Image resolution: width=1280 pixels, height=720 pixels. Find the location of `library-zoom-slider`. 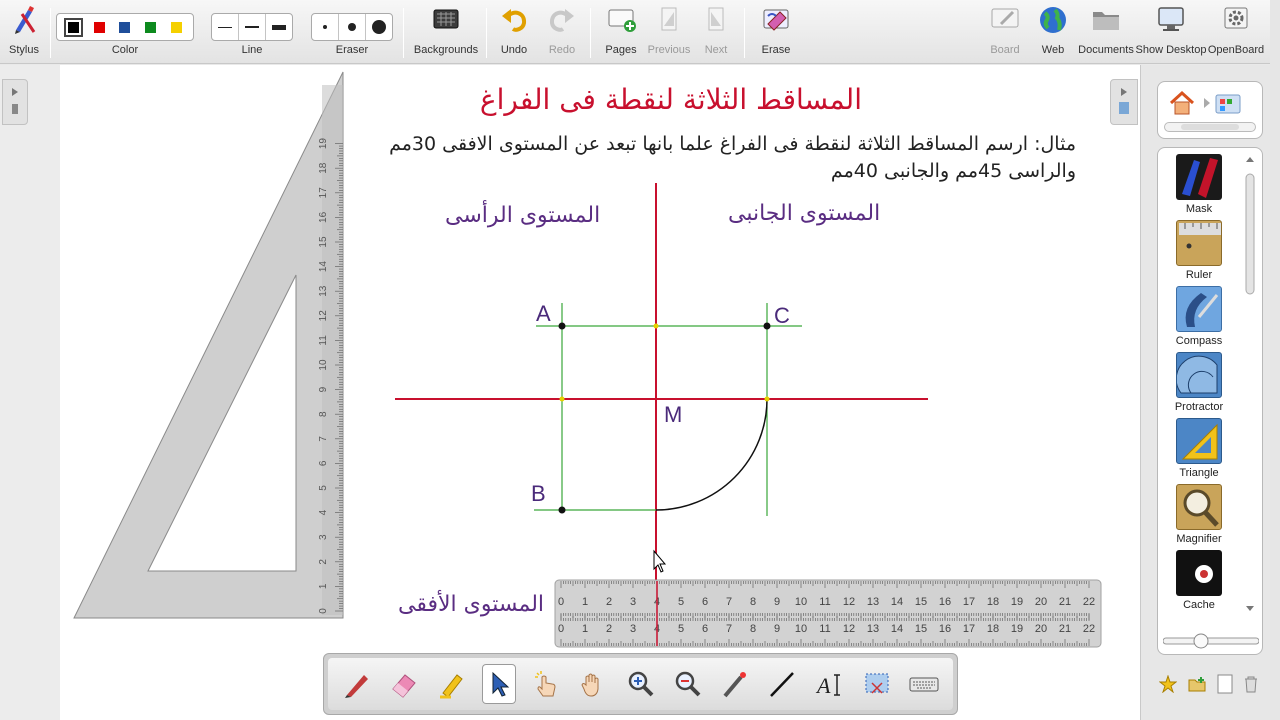

library-zoom-slider is located at coordinates (1211, 641).